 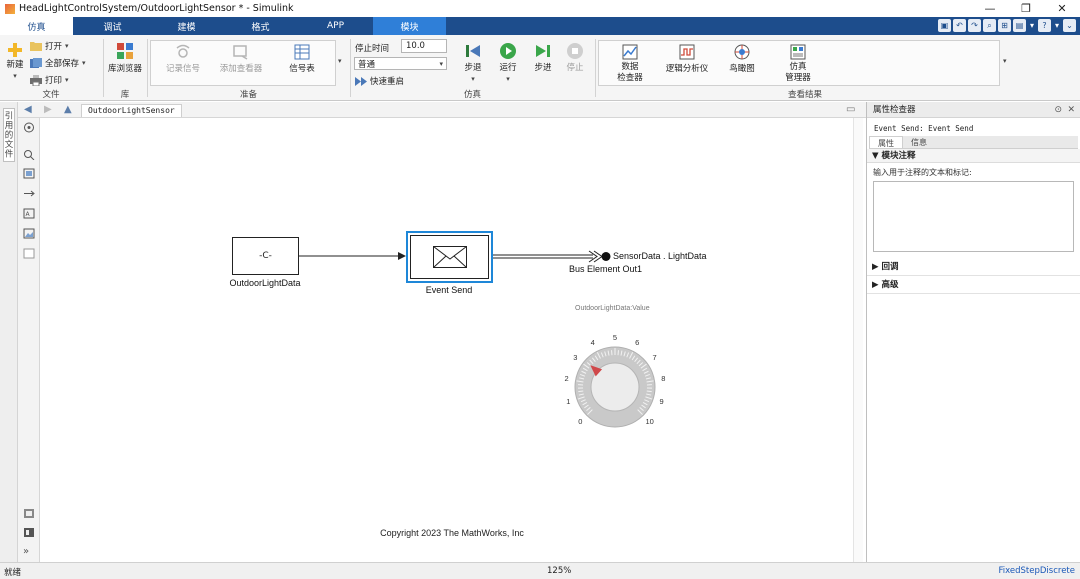 What do you see at coordinates (241, 69) in the screenshot?
I see `add-viewer-label: 添加查看器` at bounding box center [241, 69].